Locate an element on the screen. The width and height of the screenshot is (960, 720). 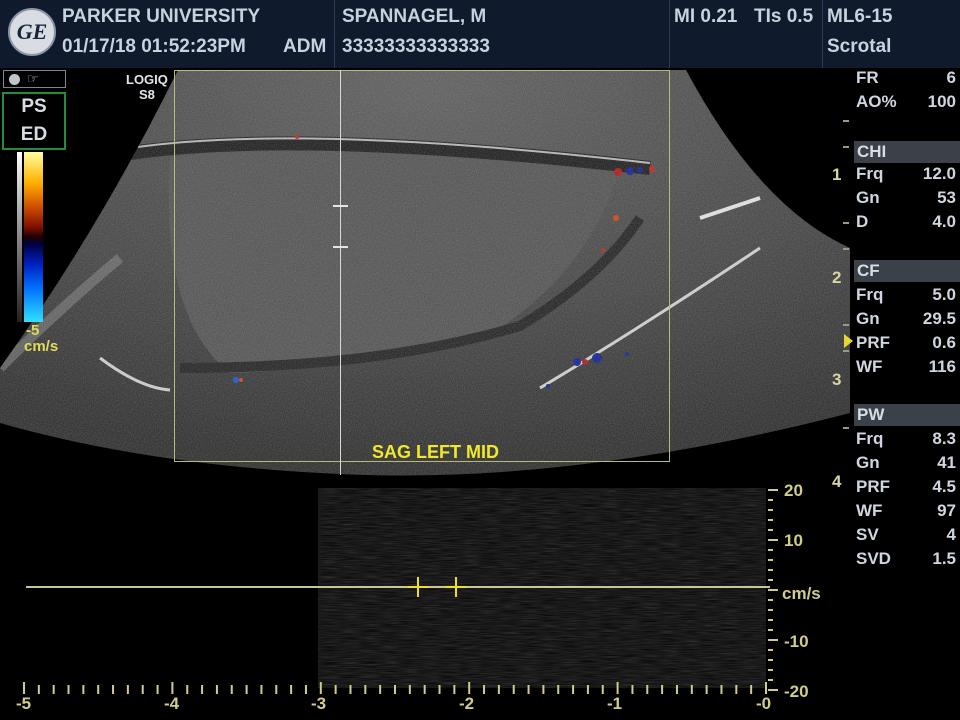
patient-id: 33333333333333 is located at coordinates (416, 46).